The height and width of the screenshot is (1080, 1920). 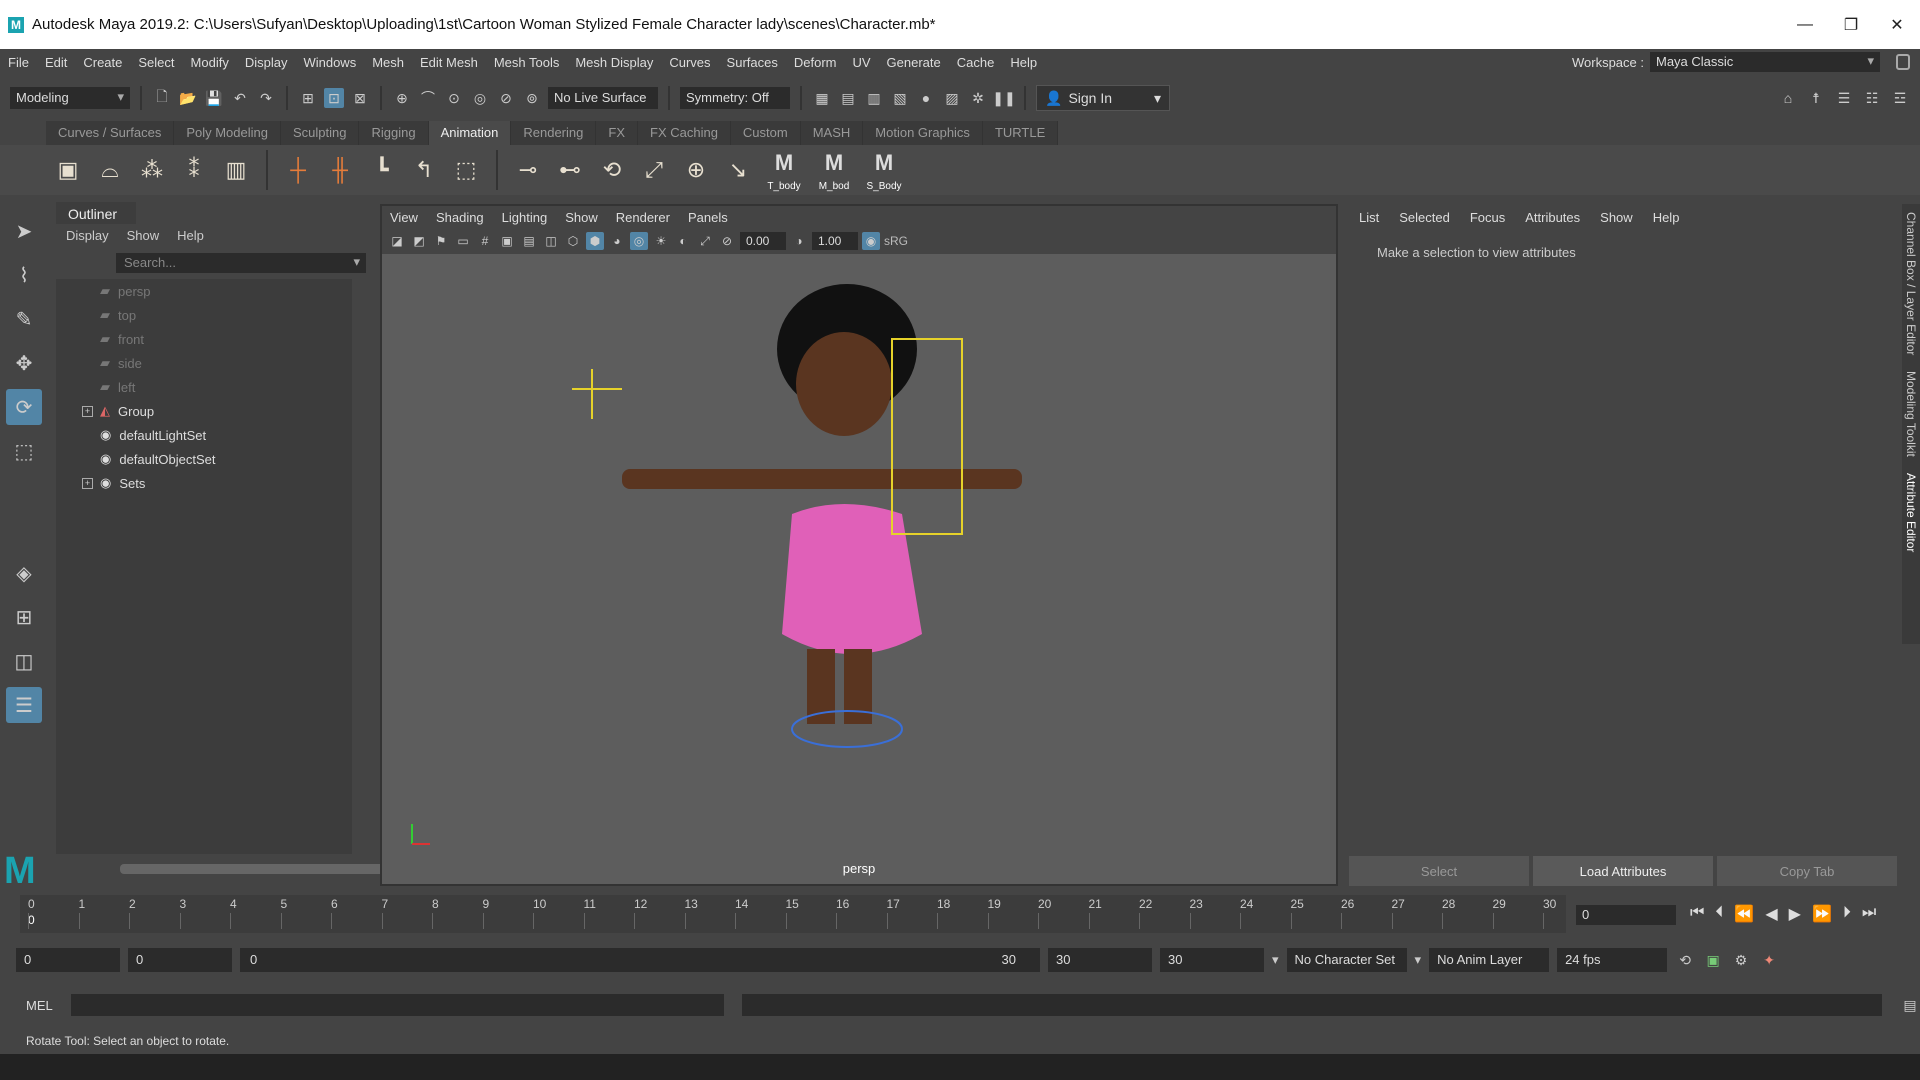 What do you see at coordinates (1788, 98) in the screenshot?
I see `modeling-toolkit-icon: ⌂` at bounding box center [1788, 98].